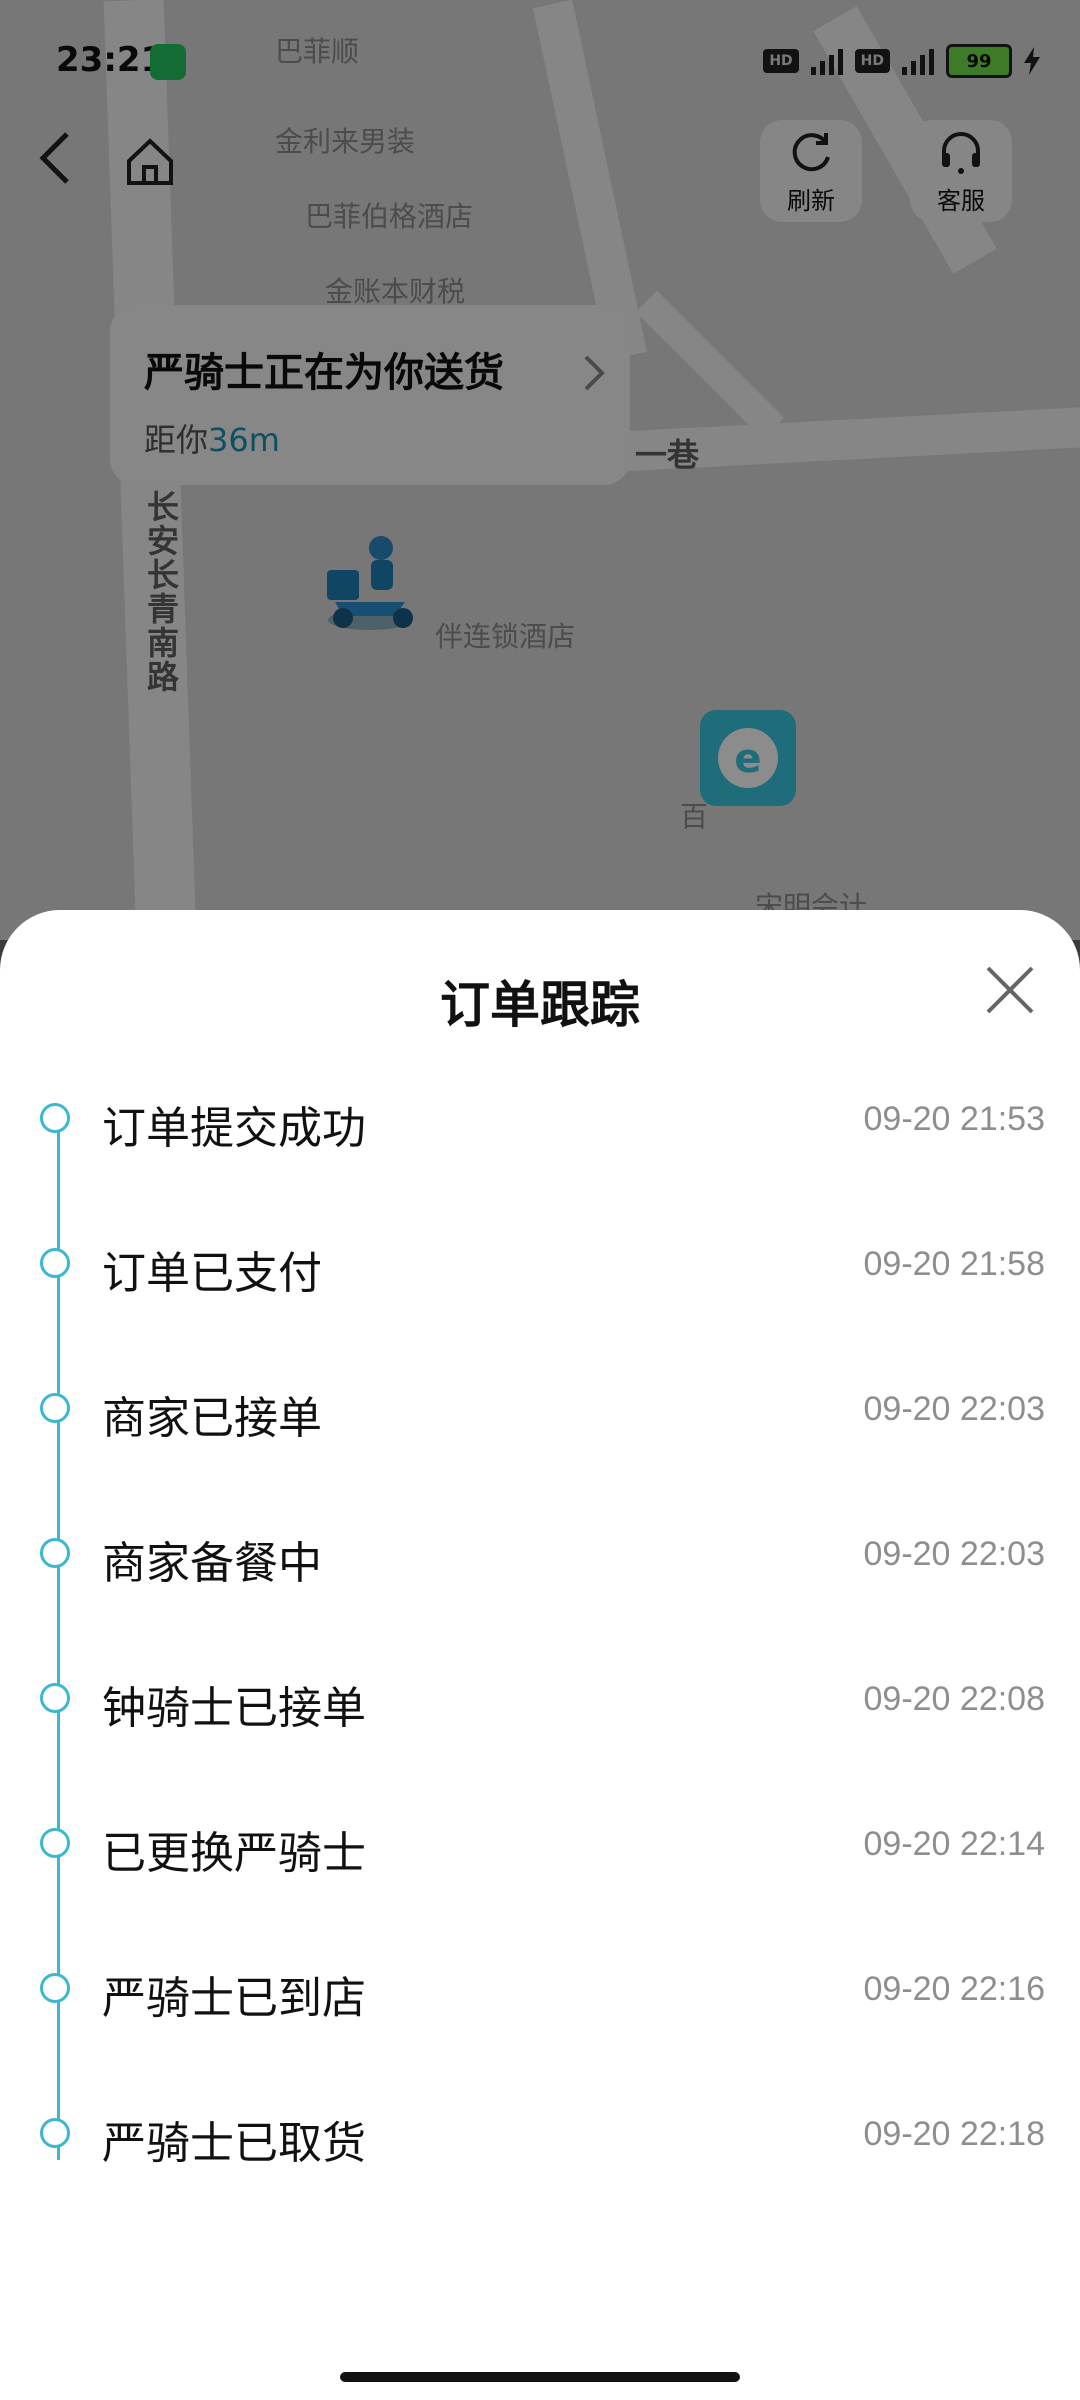 This screenshot has width=1080, height=2400. What do you see at coordinates (540, 2377) in the screenshot?
I see `home-indicator` at bounding box center [540, 2377].